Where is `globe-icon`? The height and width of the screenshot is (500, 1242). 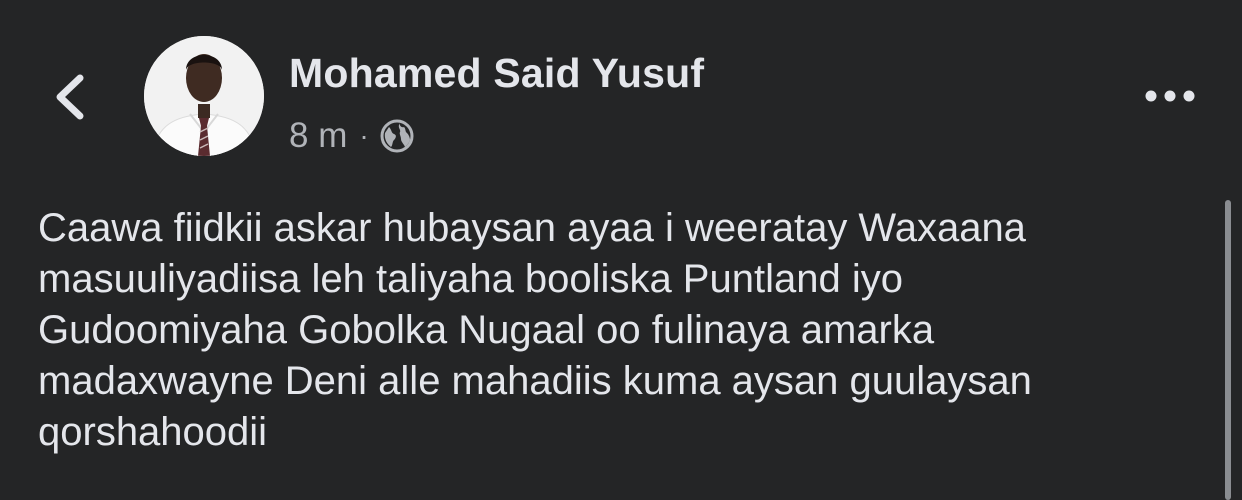 globe-icon is located at coordinates (397, 136).